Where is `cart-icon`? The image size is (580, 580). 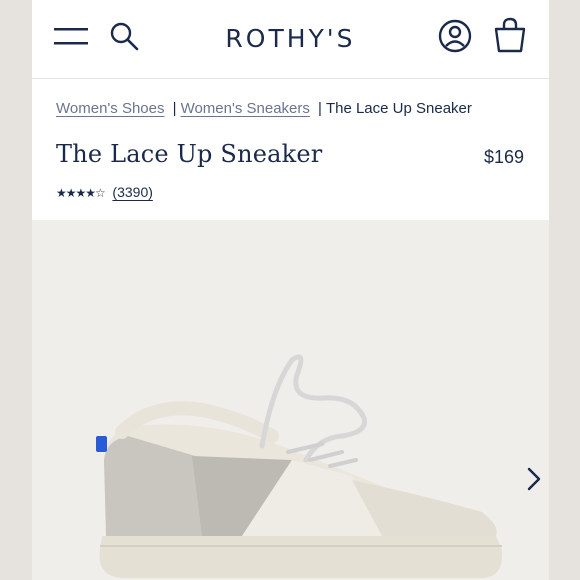
cart-icon is located at coordinates (510, 35).